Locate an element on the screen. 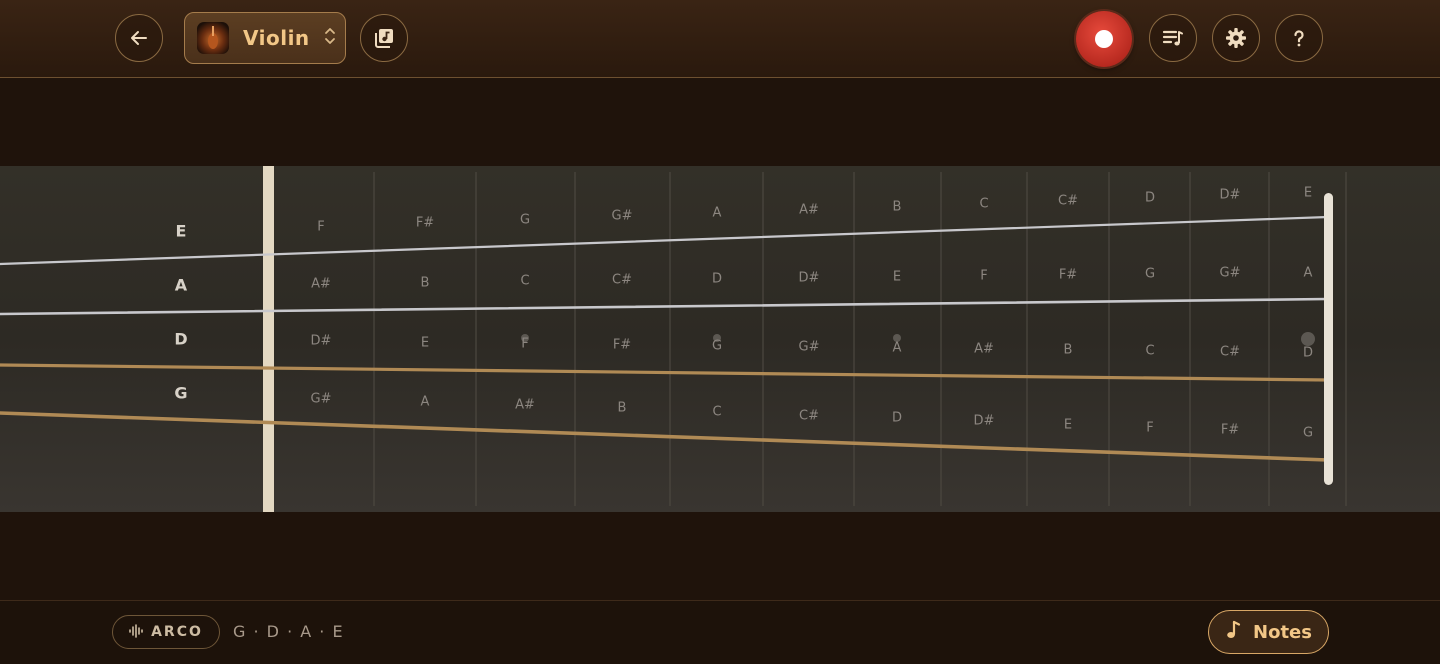 The width and height of the screenshot is (1440, 664). string-label: E is located at coordinates (181, 231).